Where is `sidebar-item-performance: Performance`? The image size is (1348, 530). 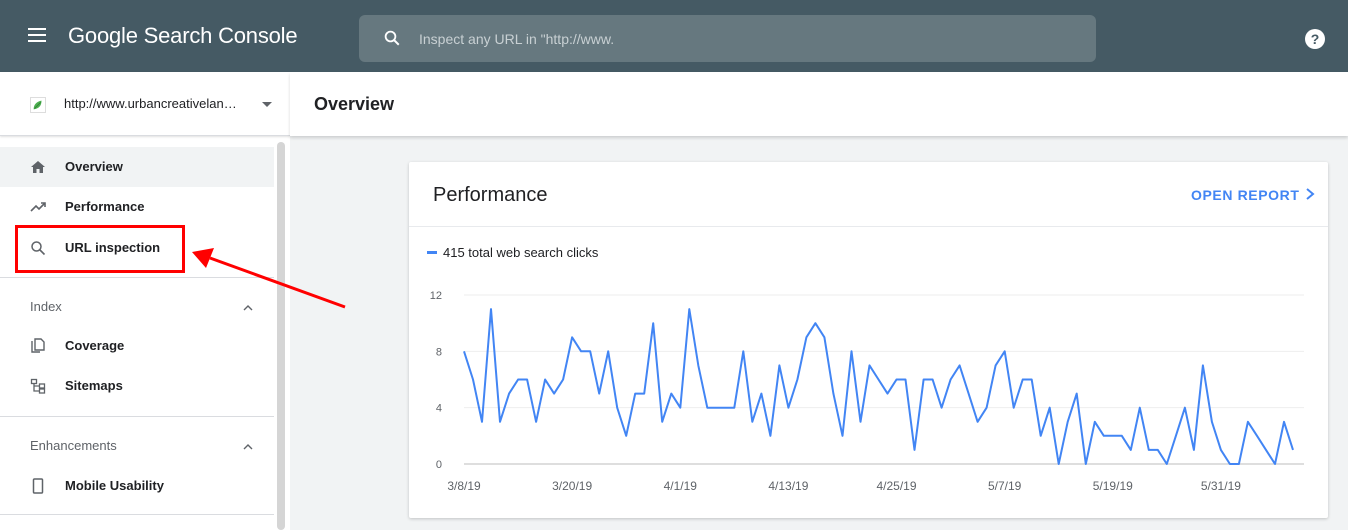 sidebar-item-performance: Performance is located at coordinates (137, 207).